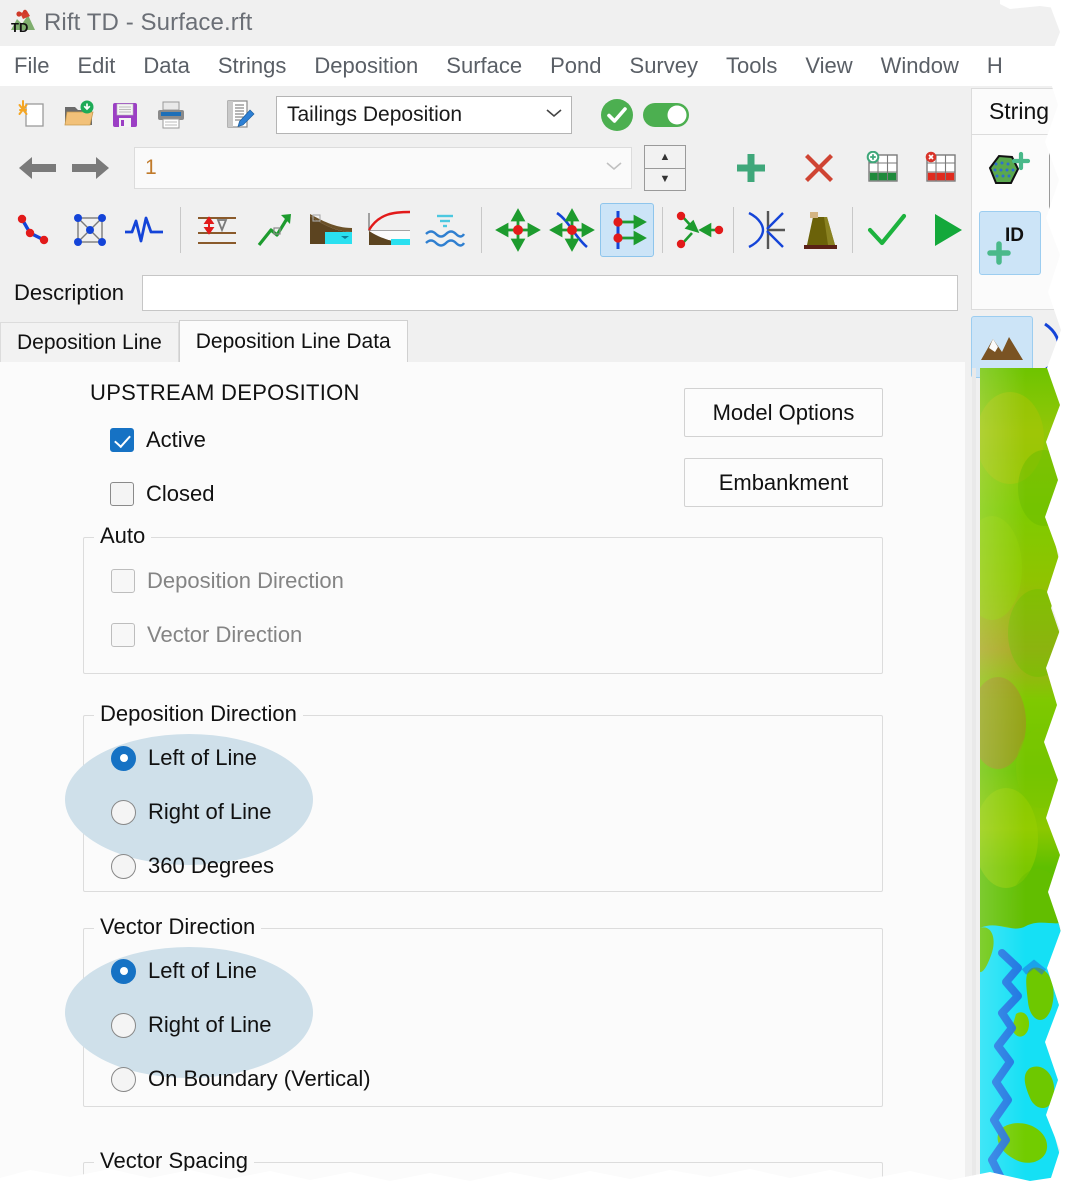 The width and height of the screenshot is (1070, 1187). What do you see at coordinates (89, 342) in the screenshot?
I see `tab-deposition-line: Deposition Line` at bounding box center [89, 342].